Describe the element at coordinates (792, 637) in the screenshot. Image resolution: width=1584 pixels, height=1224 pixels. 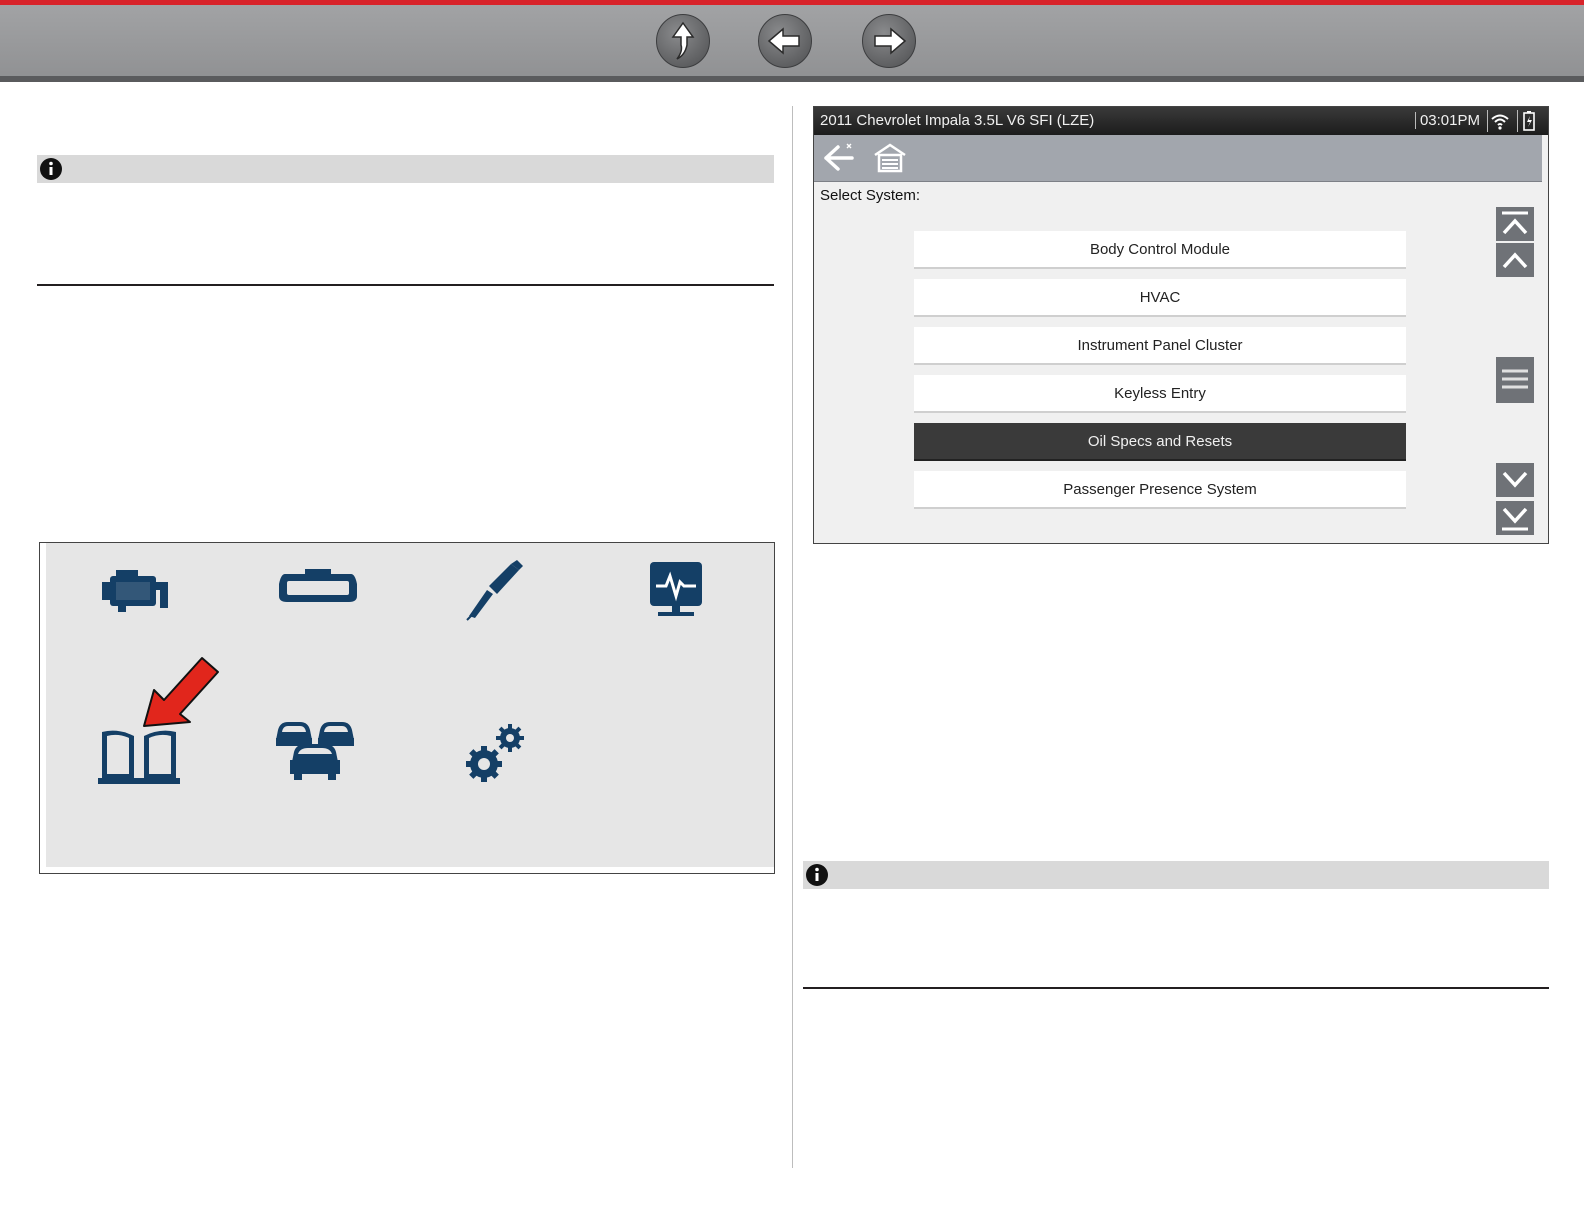
I see `column-divider` at that location.